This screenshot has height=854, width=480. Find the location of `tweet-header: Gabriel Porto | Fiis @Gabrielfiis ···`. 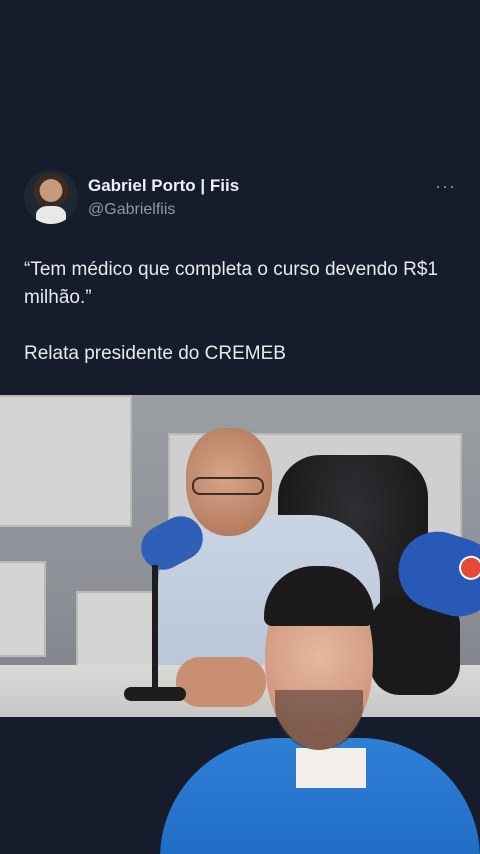

tweet-header: Gabriel Porto | Fiis @Gabrielfiis ··· is located at coordinates (242, 198).